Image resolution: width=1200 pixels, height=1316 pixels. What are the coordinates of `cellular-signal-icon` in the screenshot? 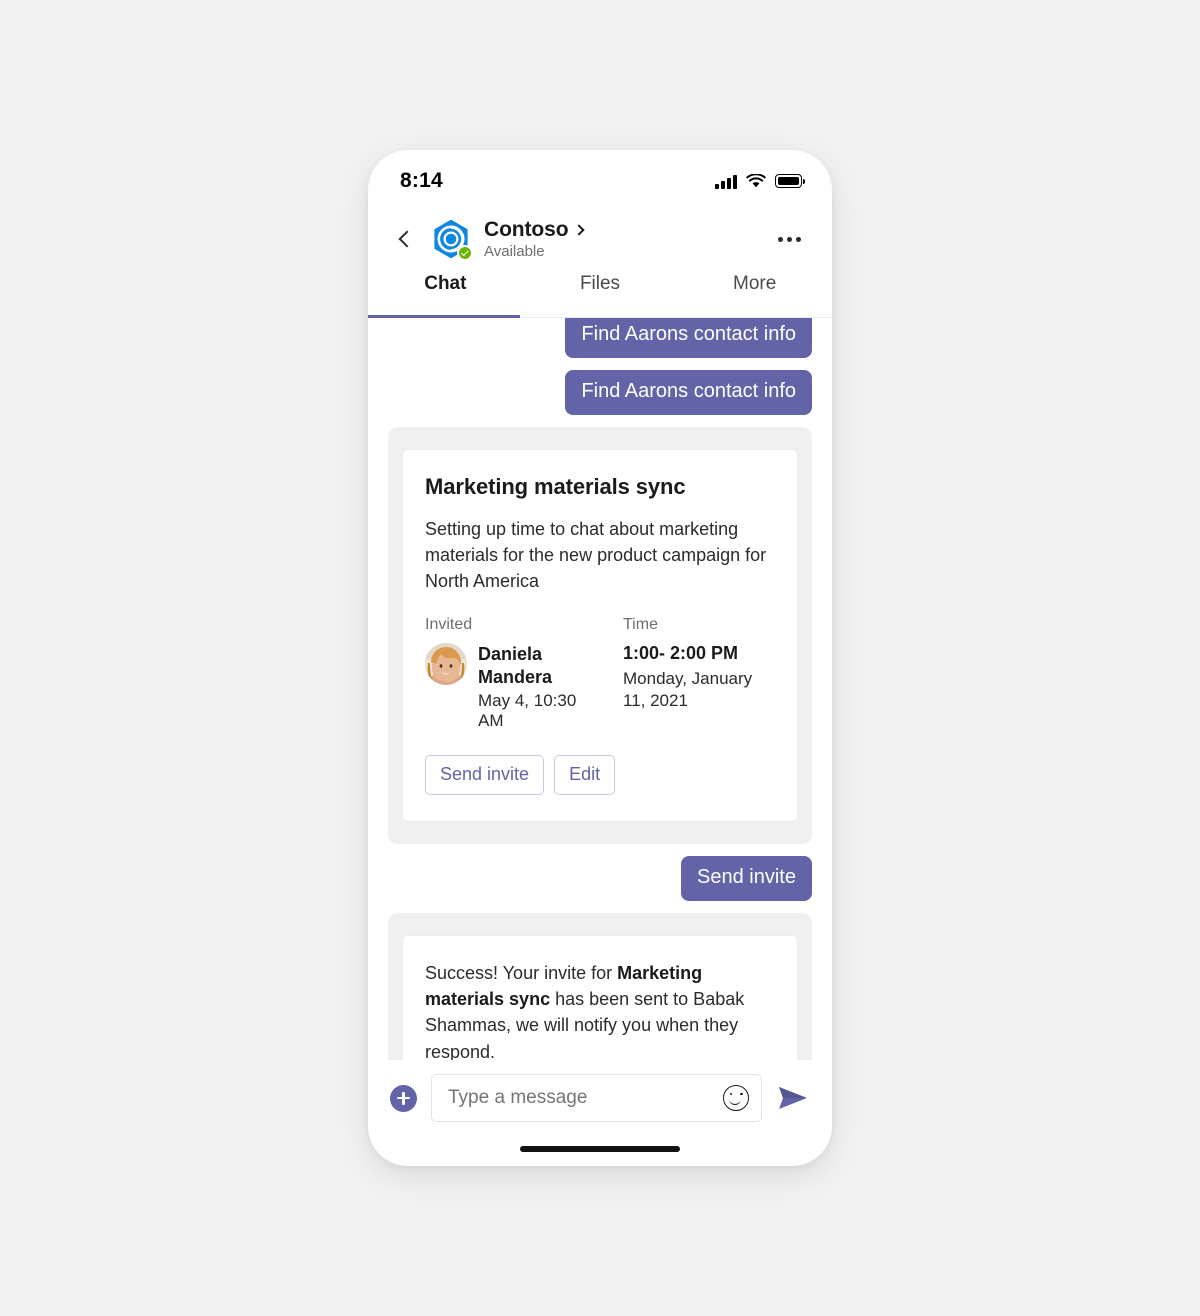 It's located at (726, 181).